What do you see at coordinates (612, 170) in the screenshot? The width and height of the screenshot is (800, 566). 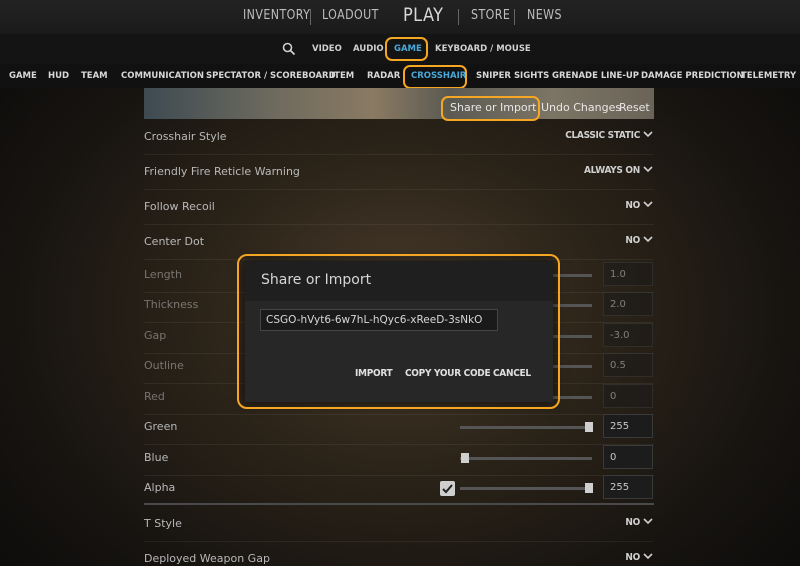 I see `dropdown-value: ALWAYS ON` at bounding box center [612, 170].